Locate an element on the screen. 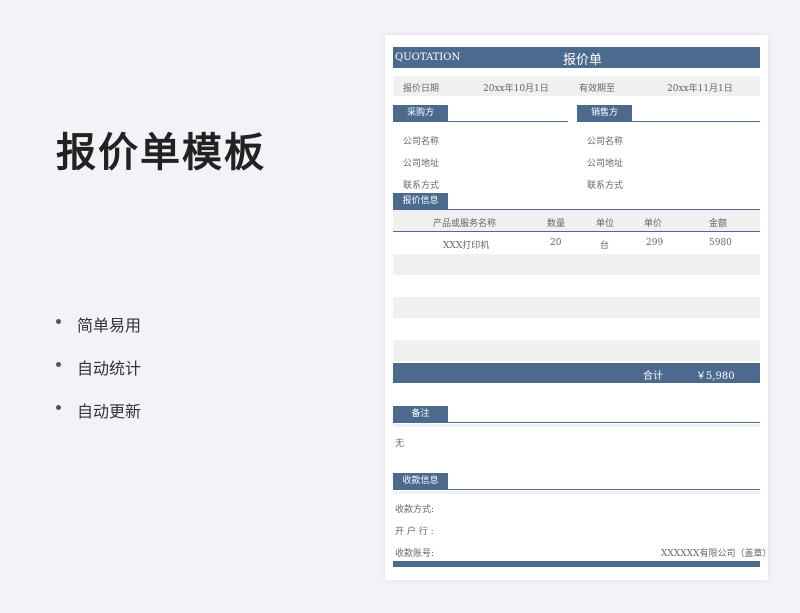 This screenshot has height=613, width=800. footer-band is located at coordinates (576, 564).